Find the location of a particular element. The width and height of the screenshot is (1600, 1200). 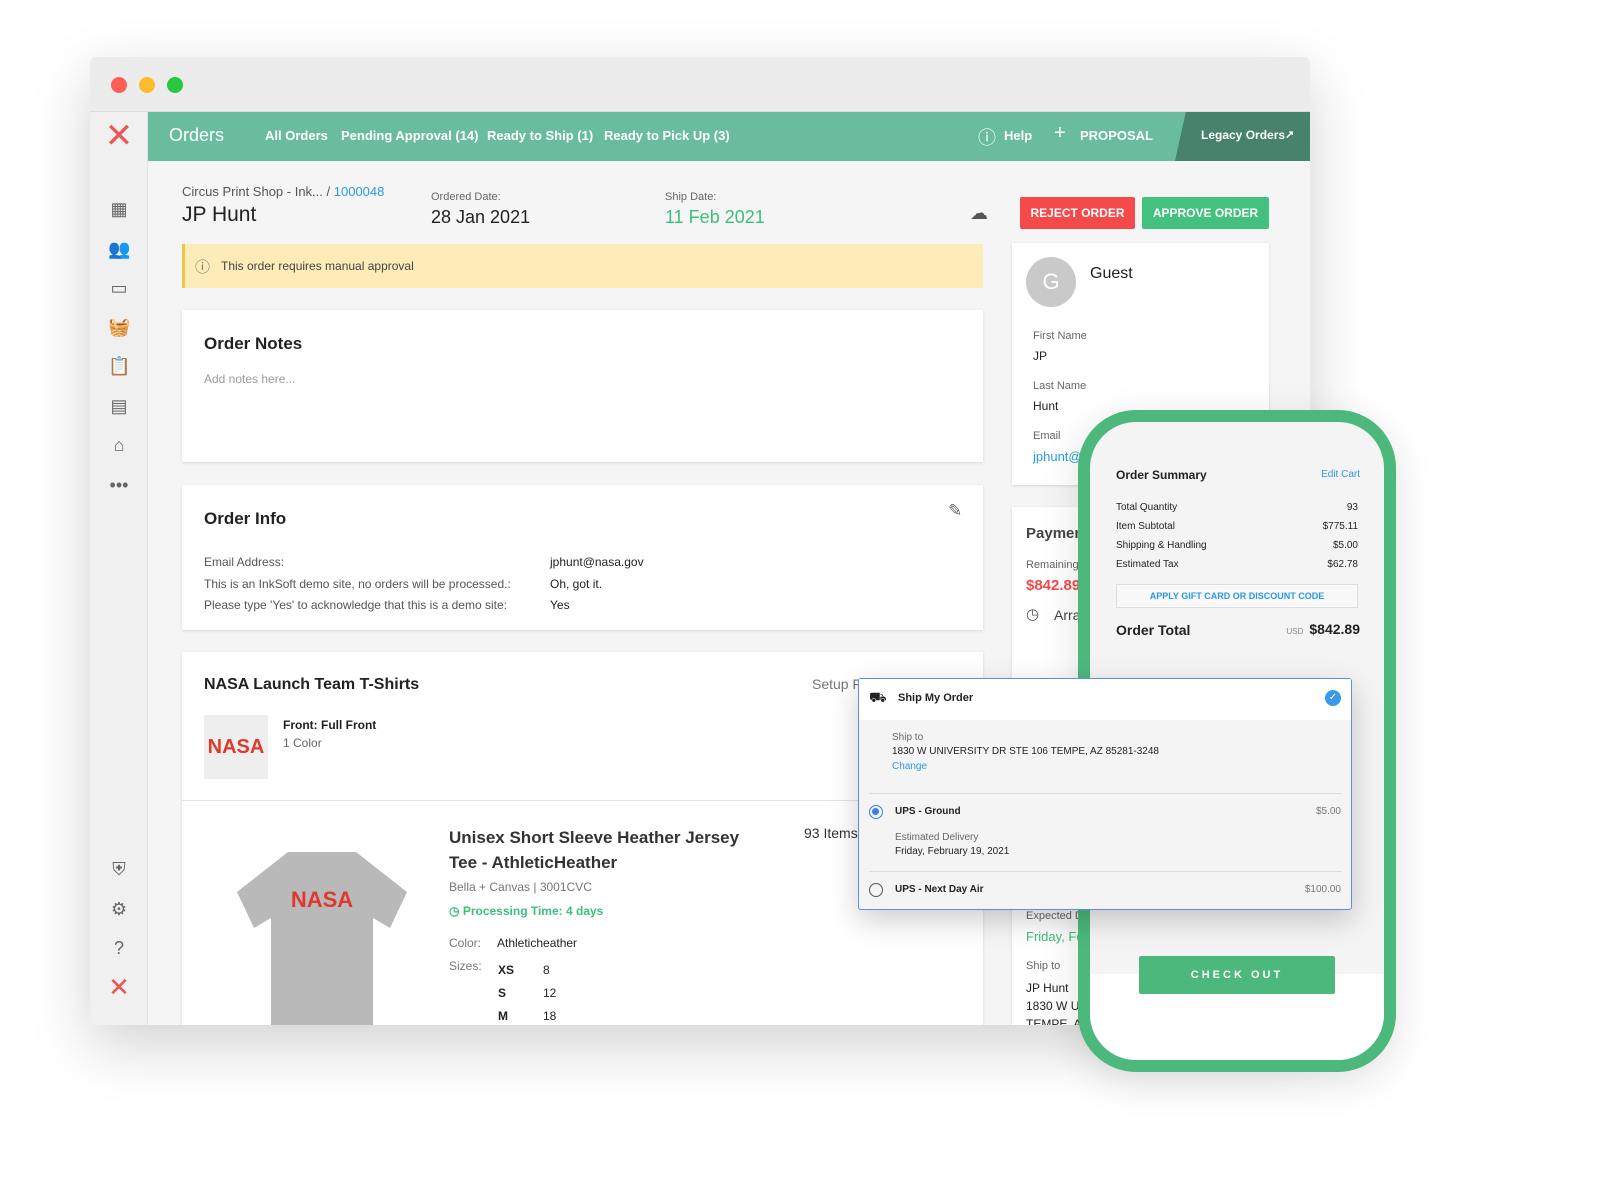

summary-row: Total Quantity 93 is located at coordinates (1237, 507).